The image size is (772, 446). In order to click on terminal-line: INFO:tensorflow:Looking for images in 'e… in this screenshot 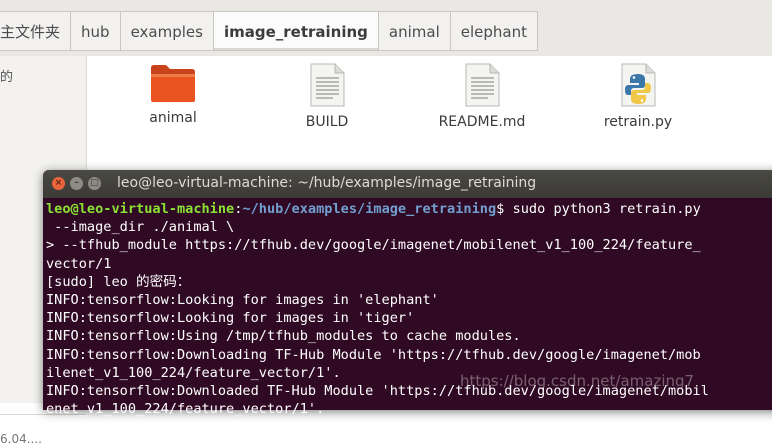, I will do `click(242, 300)`.